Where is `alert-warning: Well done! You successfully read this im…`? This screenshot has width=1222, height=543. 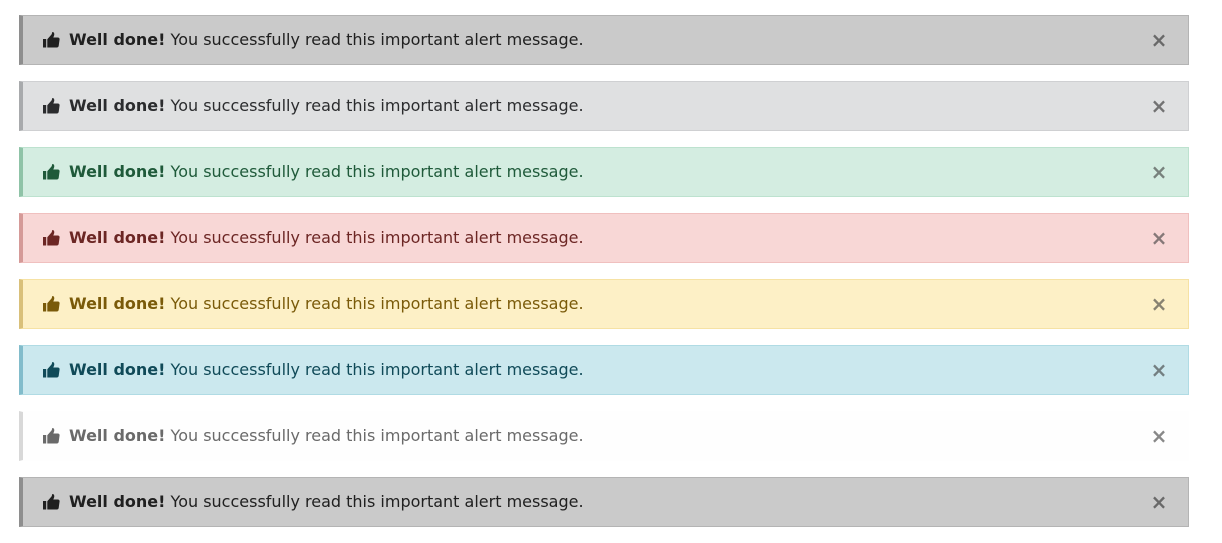
alert-warning: Well done! You successfully read this im… is located at coordinates (604, 304).